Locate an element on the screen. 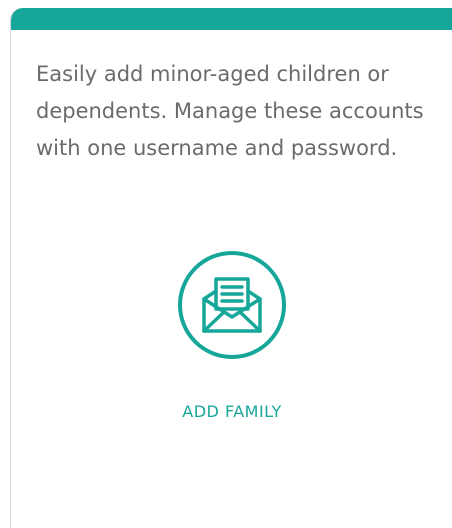  card-accent-bar is located at coordinates (231, 19).